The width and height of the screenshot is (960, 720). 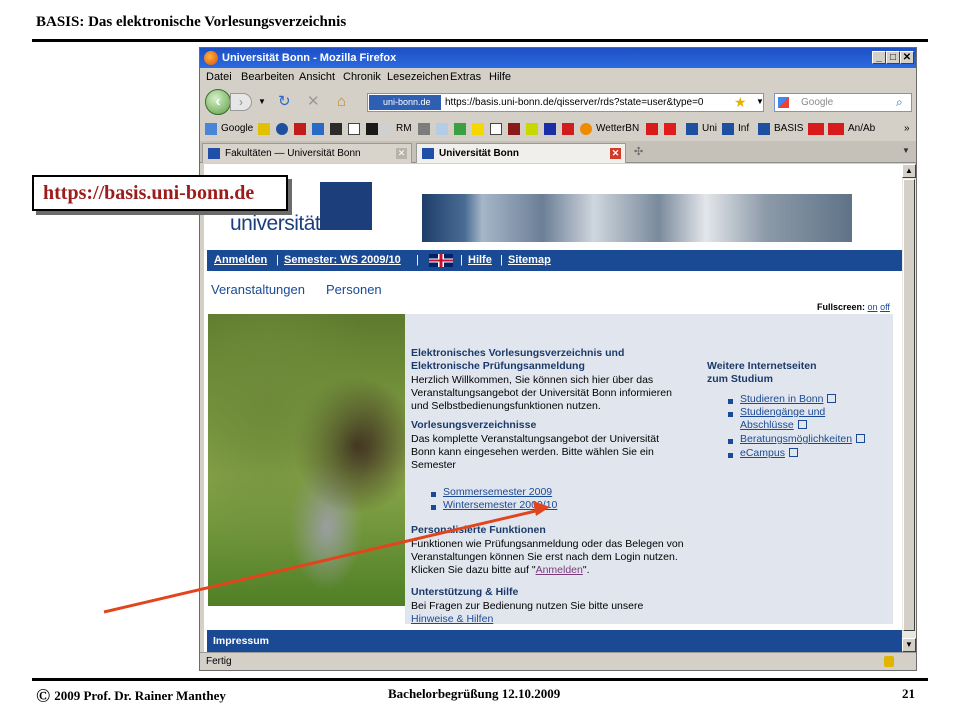 I want to click on pointer-arrow, so click(x=326, y=557).